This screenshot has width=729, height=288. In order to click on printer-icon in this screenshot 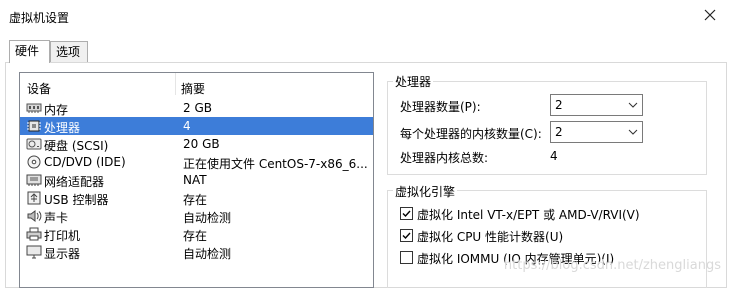, I will do `click(34, 234)`.